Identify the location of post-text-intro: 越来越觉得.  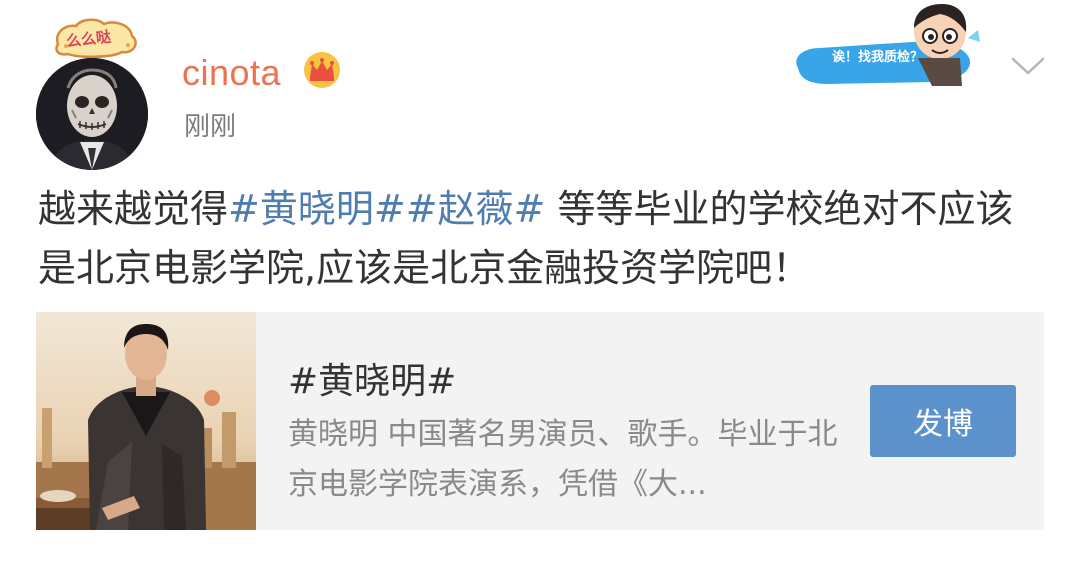
(133, 209).